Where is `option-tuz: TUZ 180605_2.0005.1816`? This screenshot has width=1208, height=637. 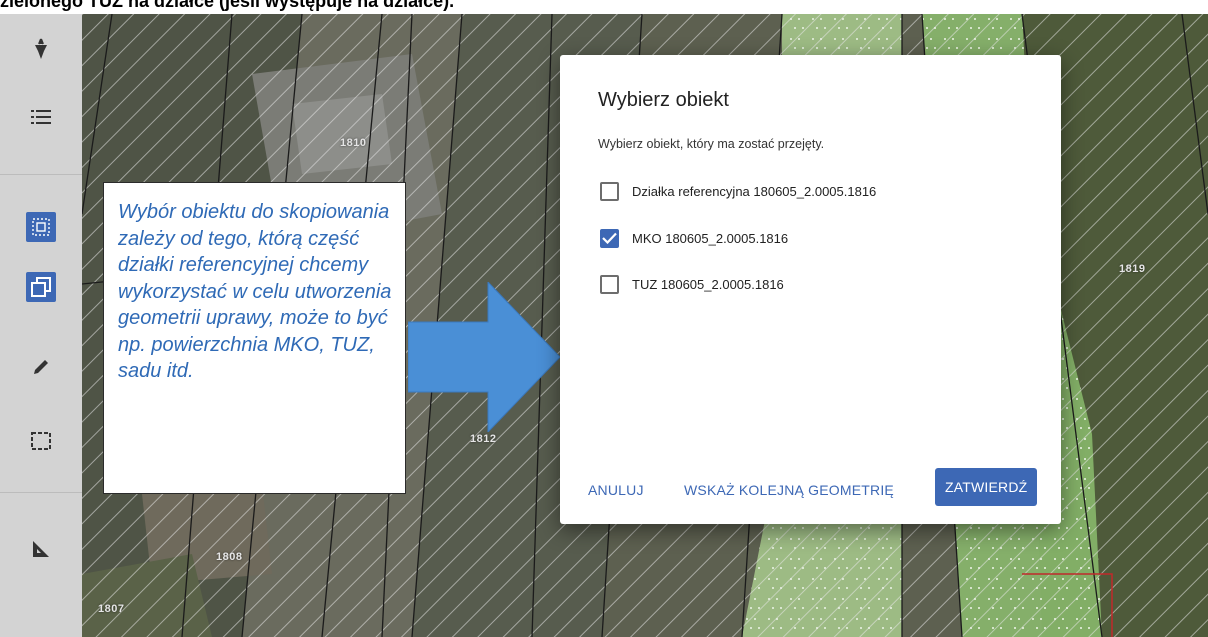 option-tuz: TUZ 180605_2.0005.1816 is located at coordinates (692, 284).